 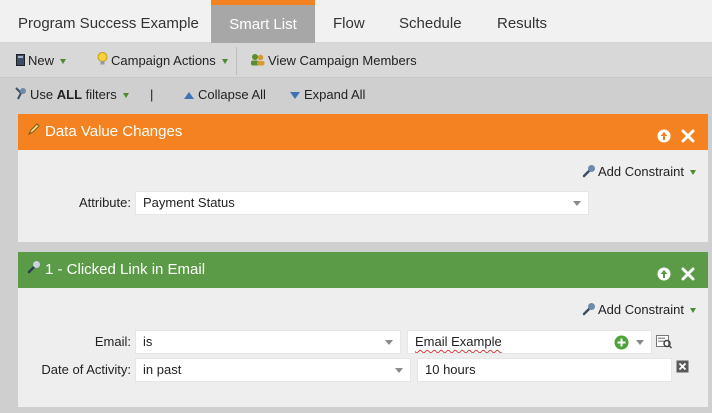 I want to click on people-icon, so click(x=257, y=61).